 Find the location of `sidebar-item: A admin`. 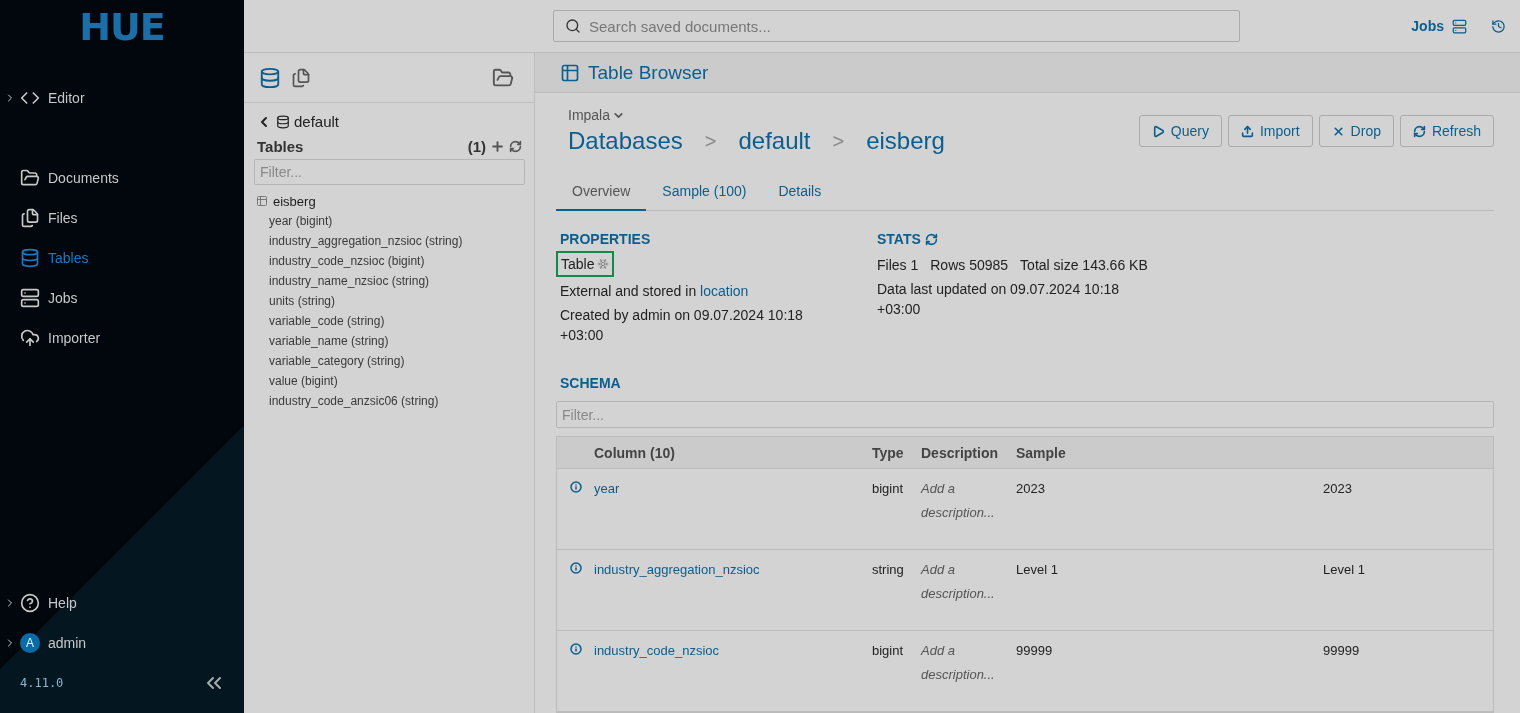

sidebar-item: A admin is located at coordinates (122, 643).